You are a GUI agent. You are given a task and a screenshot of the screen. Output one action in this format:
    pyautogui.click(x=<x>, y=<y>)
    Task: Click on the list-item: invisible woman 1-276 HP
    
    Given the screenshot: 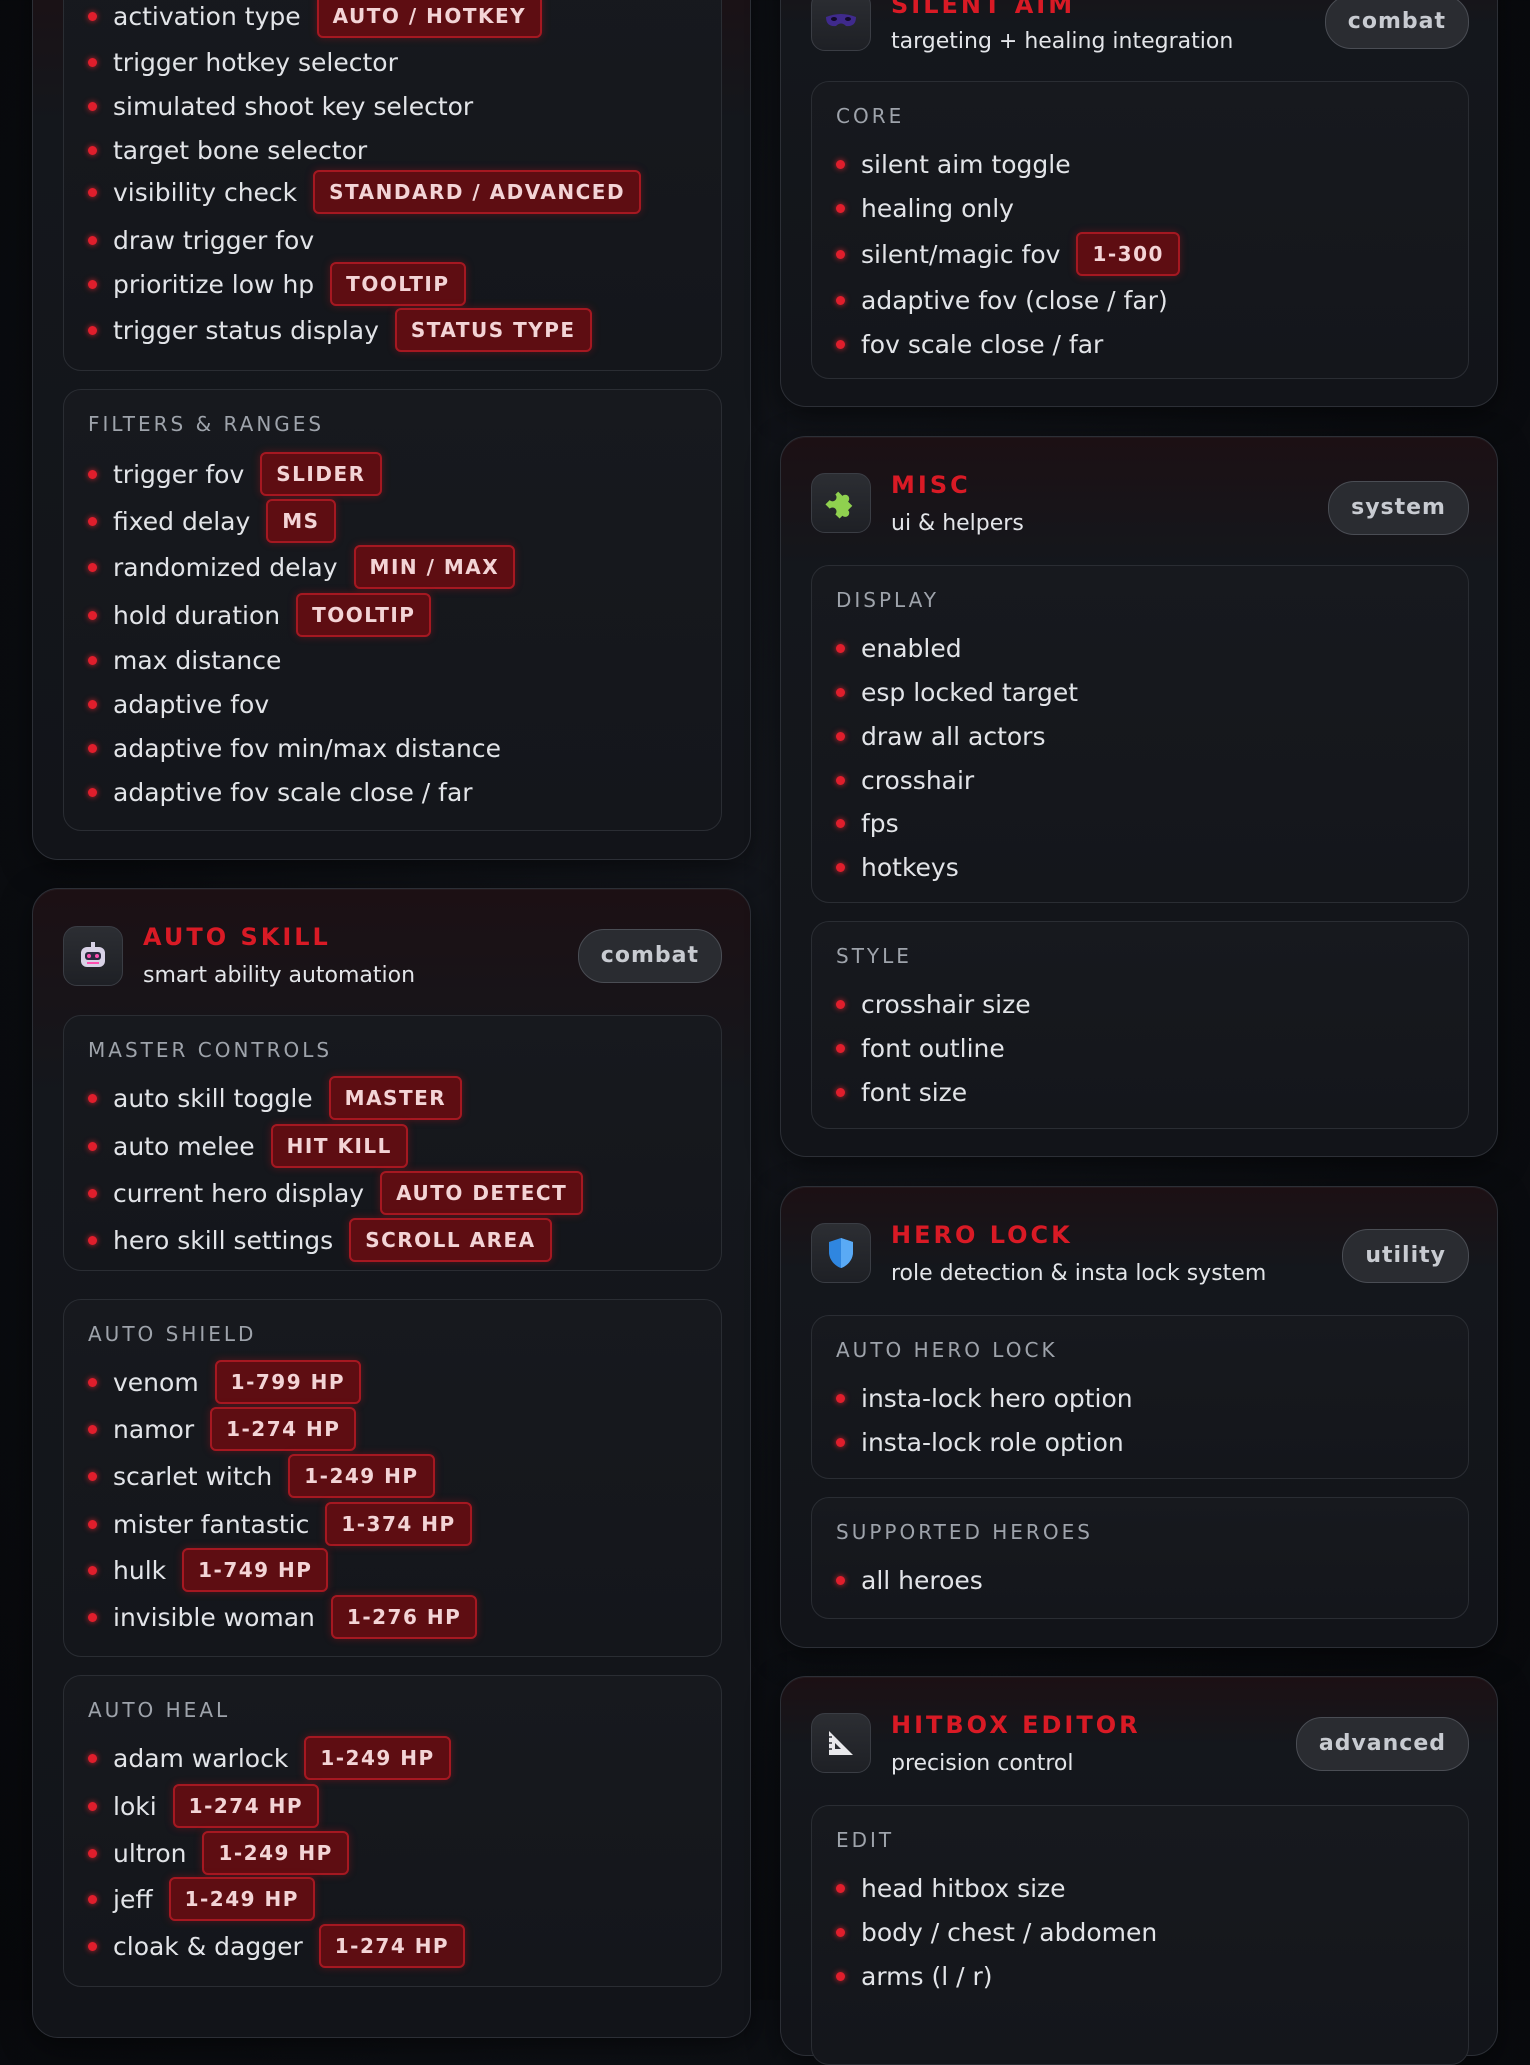 What is the action you would take?
    pyautogui.click(x=283, y=1617)
    